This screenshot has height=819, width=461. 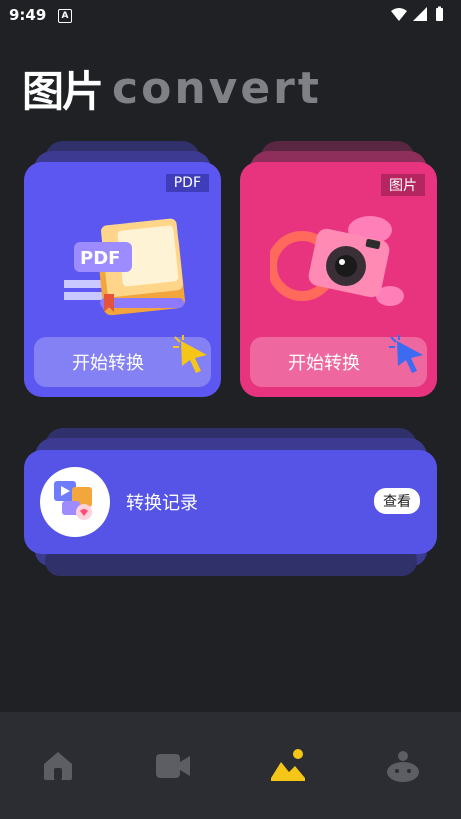 I want to click on battery-icon, so click(x=439, y=13).